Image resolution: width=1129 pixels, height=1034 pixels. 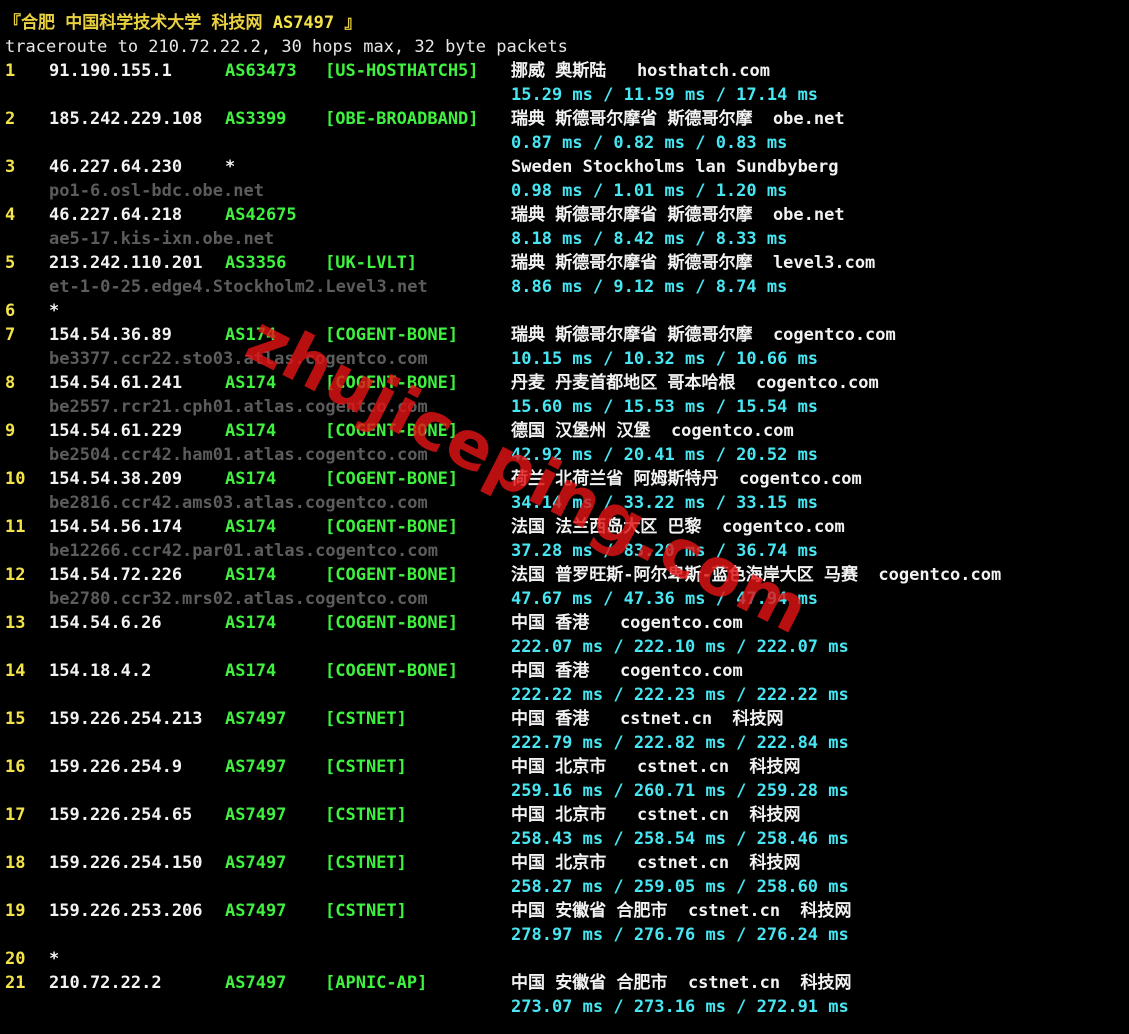 I want to click on hop-row: 20 *, so click(x=564, y=959).